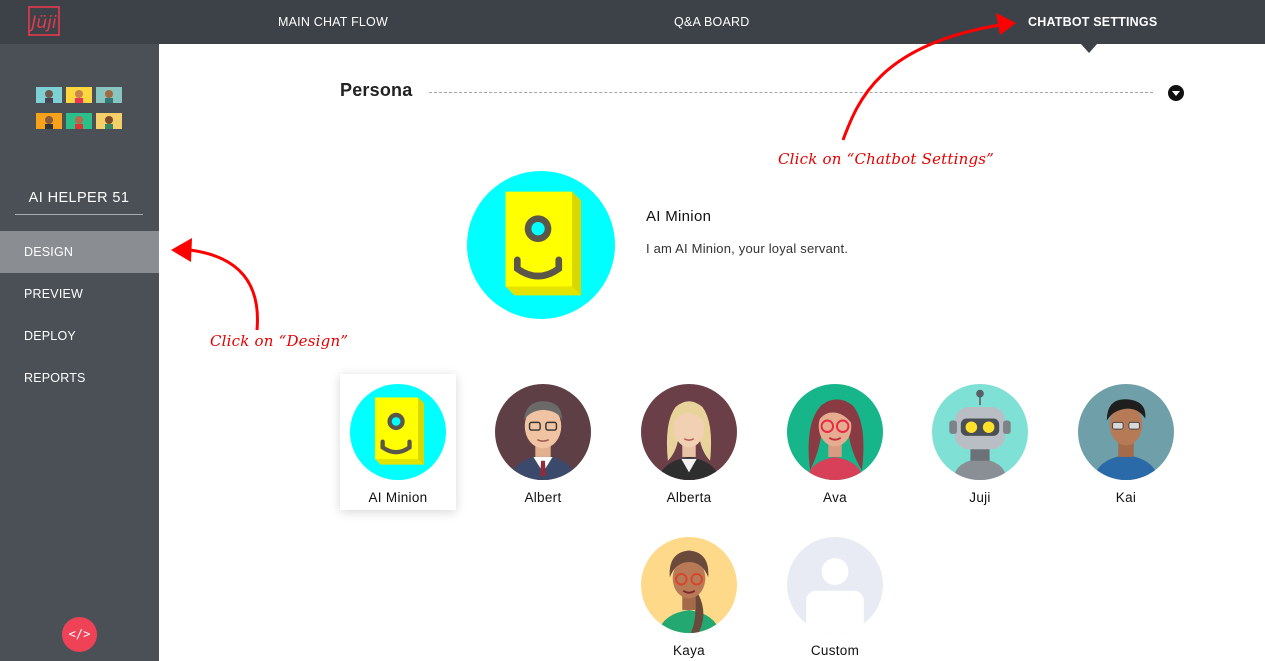 This screenshot has height=661, width=1265. Describe the element at coordinates (79, 214) in the screenshot. I see `bot-name-underline` at that location.